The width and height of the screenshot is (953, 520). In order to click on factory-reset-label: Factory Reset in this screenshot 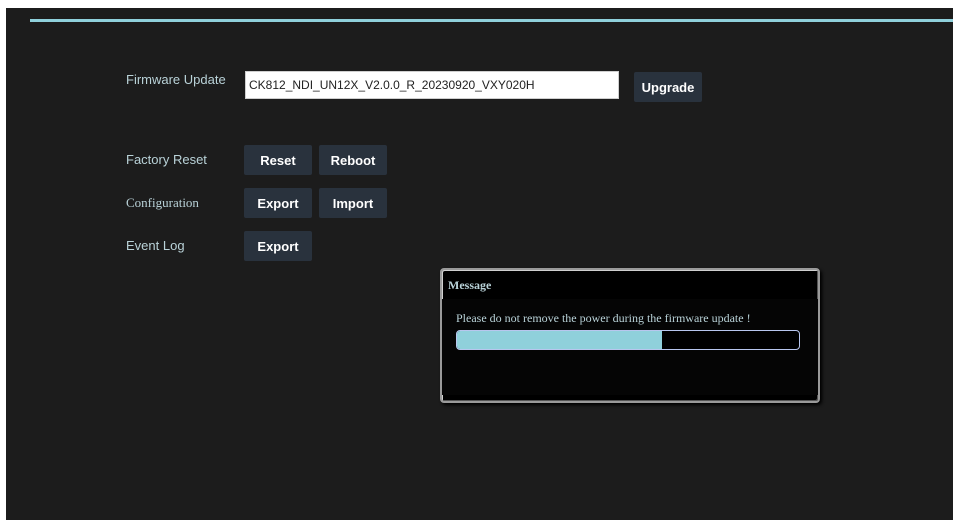, I will do `click(166, 159)`.